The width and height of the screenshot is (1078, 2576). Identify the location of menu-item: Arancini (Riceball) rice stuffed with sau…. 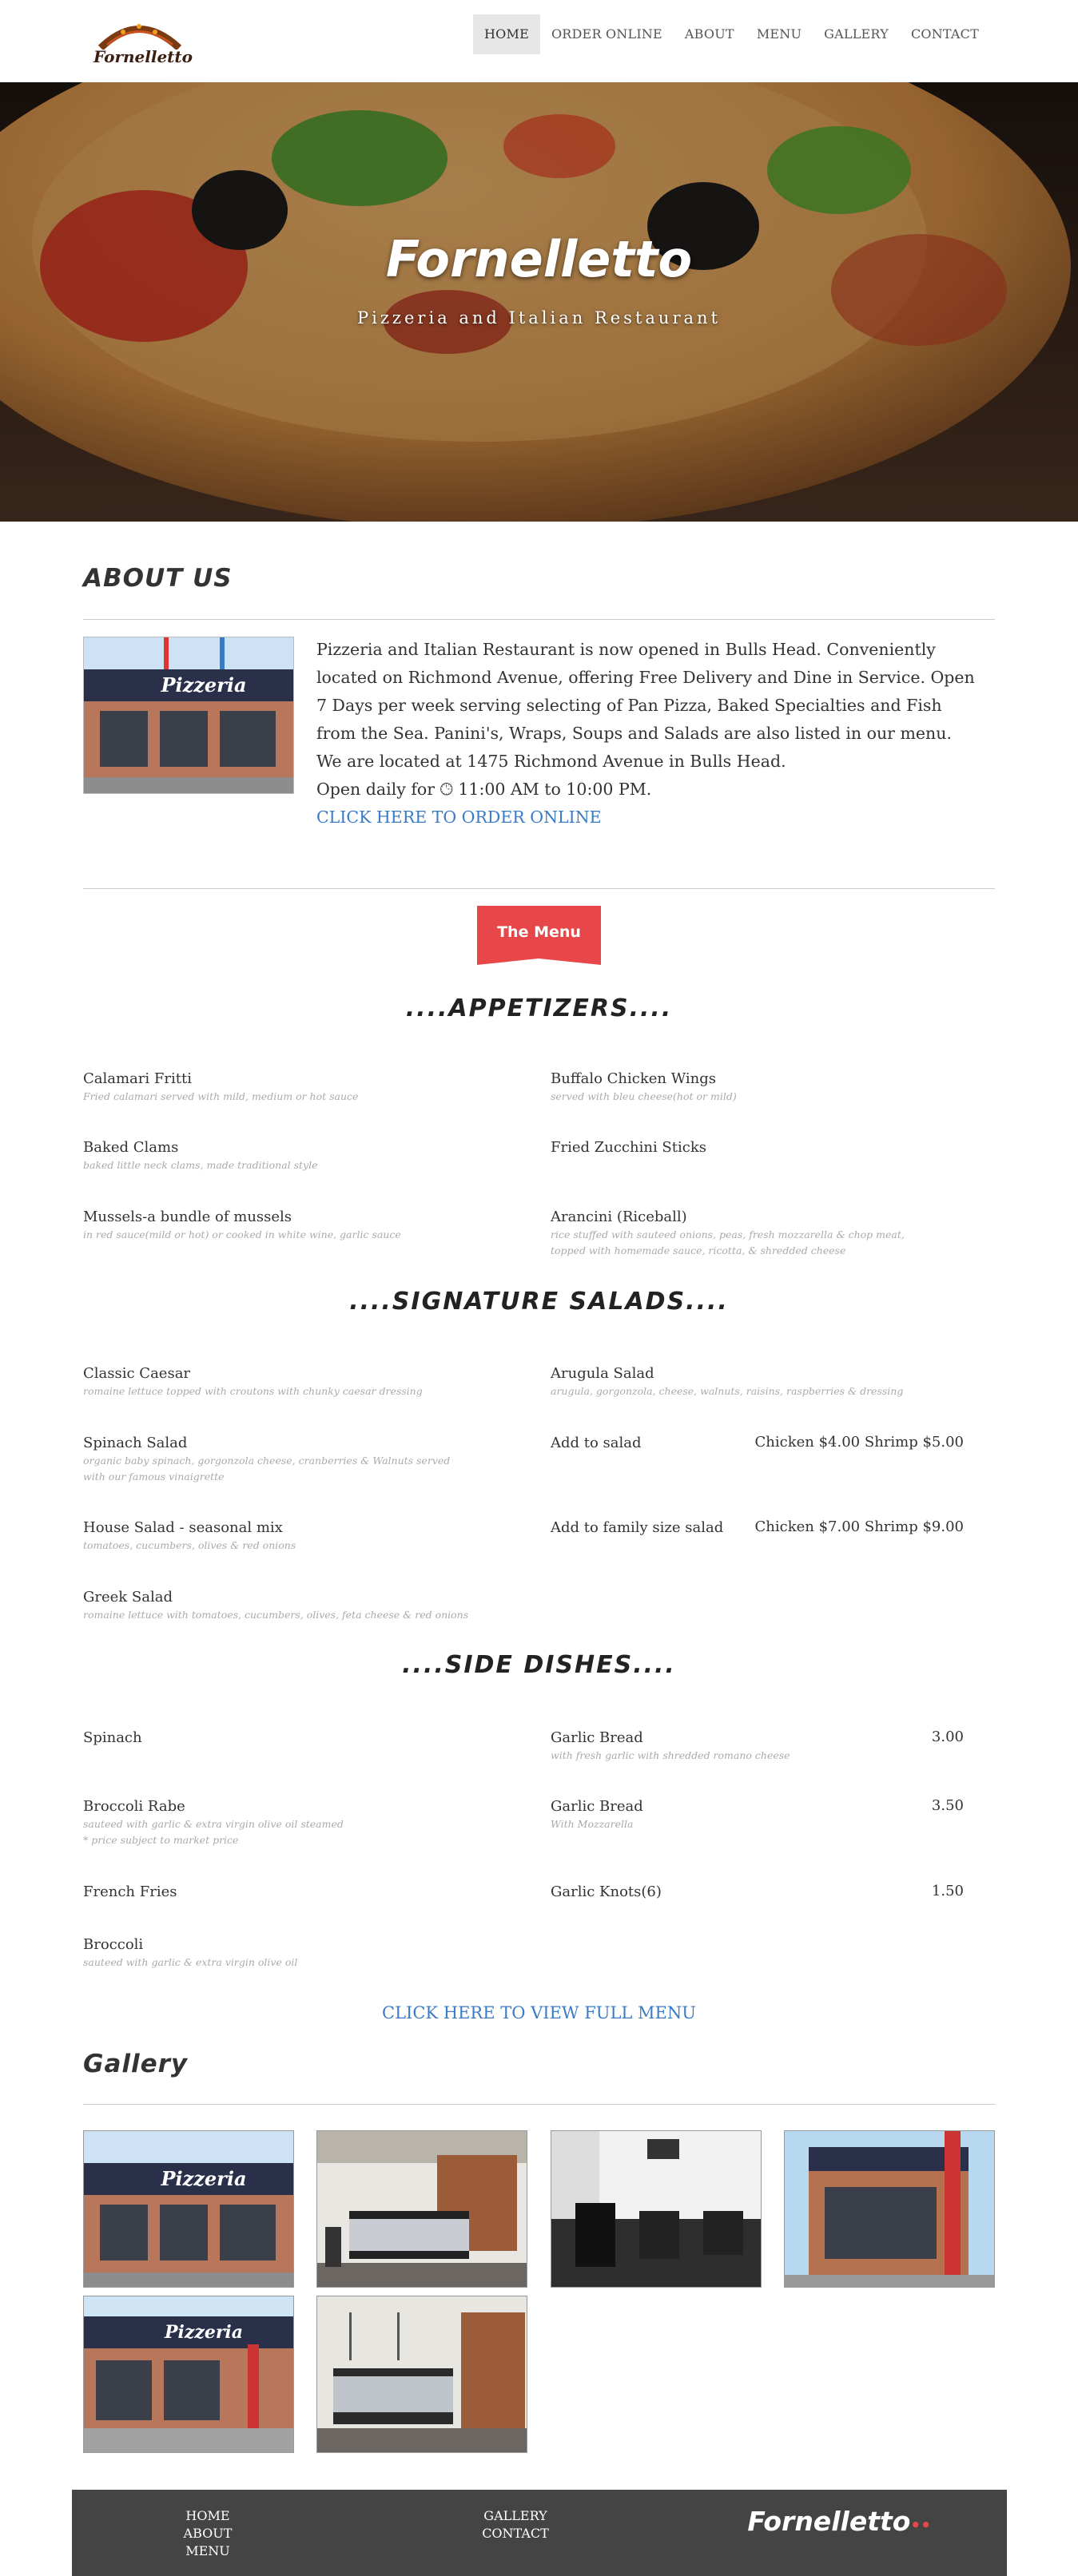
(728, 1232).